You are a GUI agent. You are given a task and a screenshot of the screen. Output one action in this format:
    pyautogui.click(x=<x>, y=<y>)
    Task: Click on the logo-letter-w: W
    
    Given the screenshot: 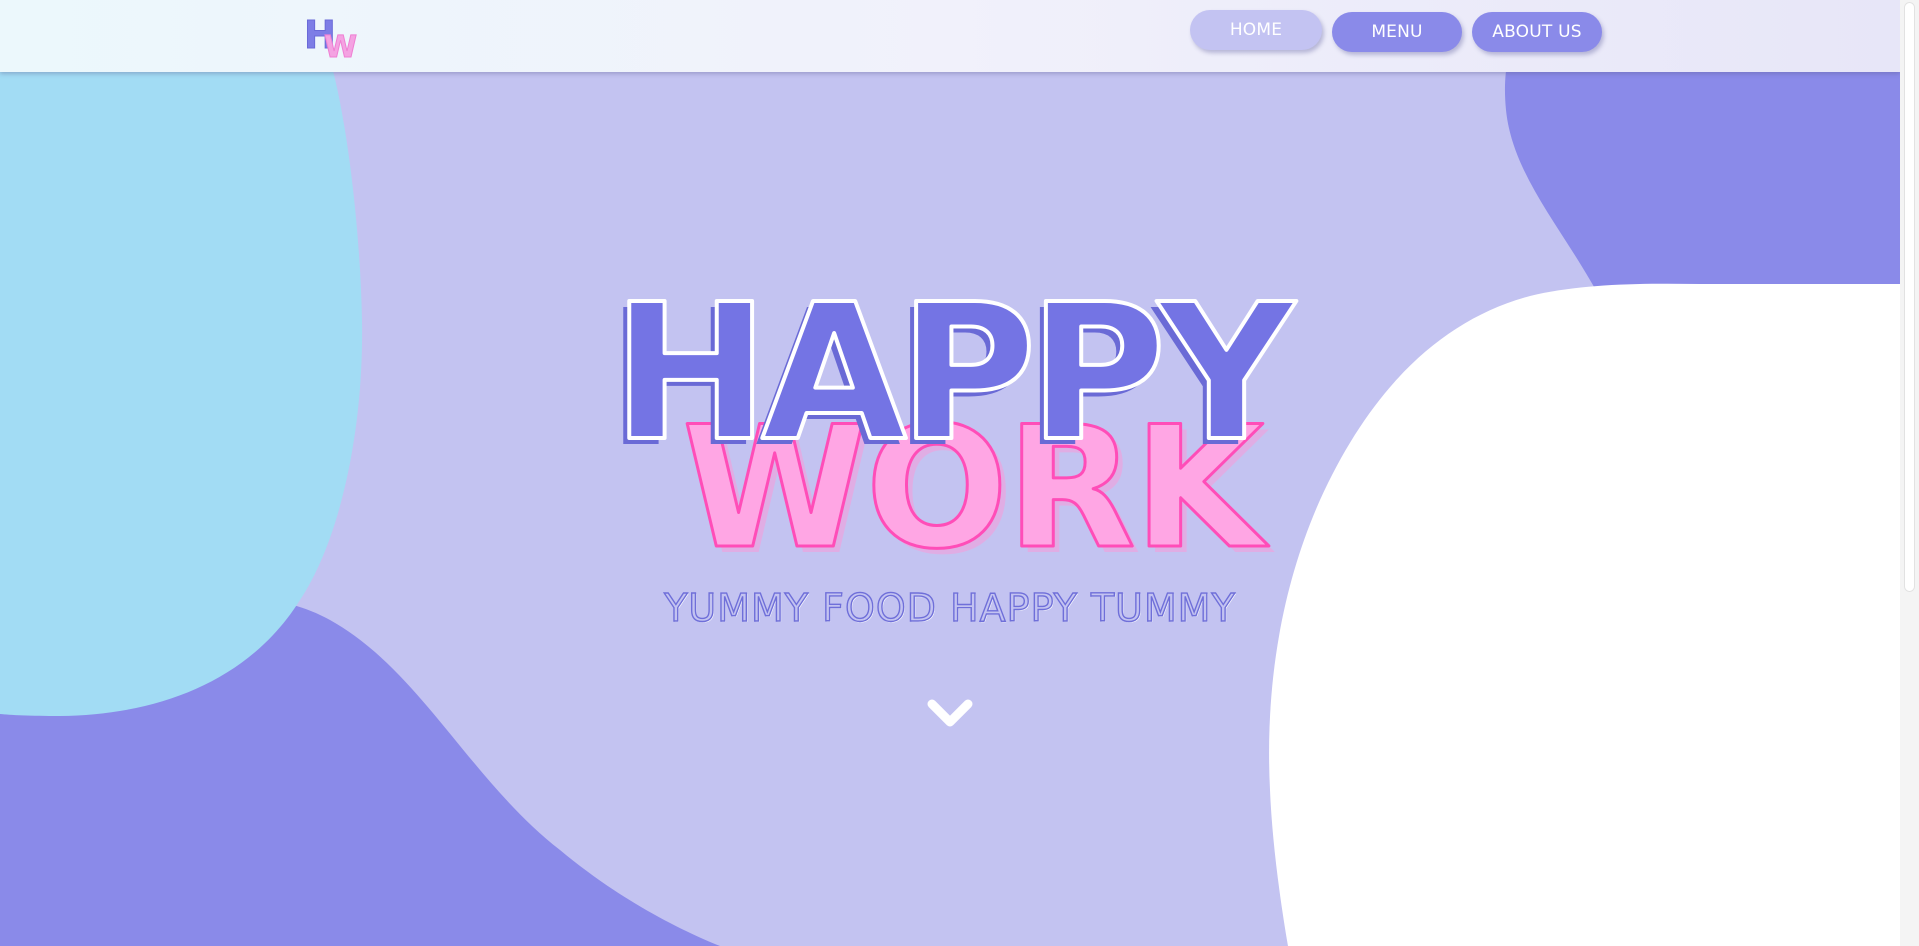 What is the action you would take?
    pyautogui.click(x=340, y=45)
    